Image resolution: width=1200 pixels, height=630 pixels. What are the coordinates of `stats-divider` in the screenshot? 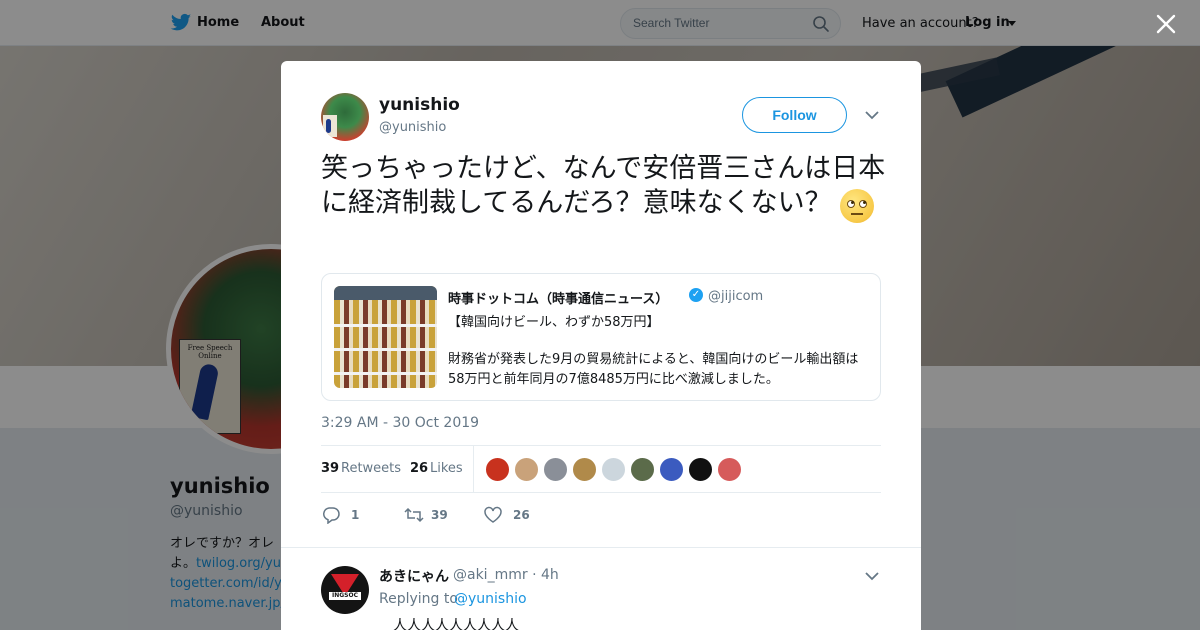 It's located at (473, 469).